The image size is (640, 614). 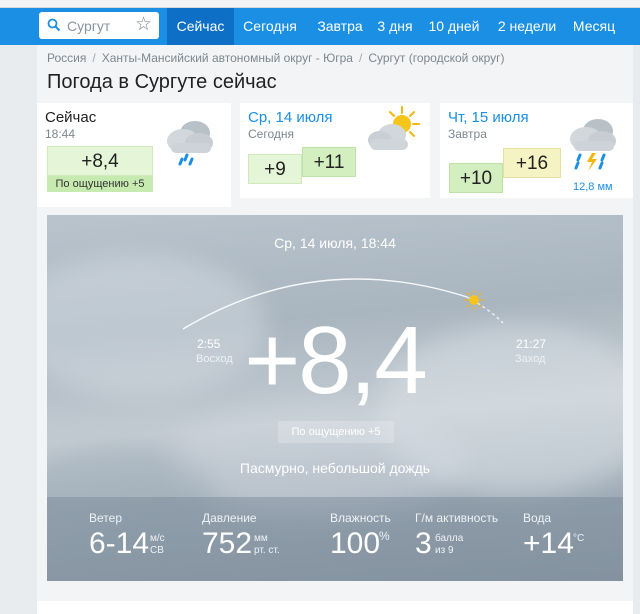 What do you see at coordinates (320, 4) in the screenshot?
I see `browser-strip` at bounding box center [320, 4].